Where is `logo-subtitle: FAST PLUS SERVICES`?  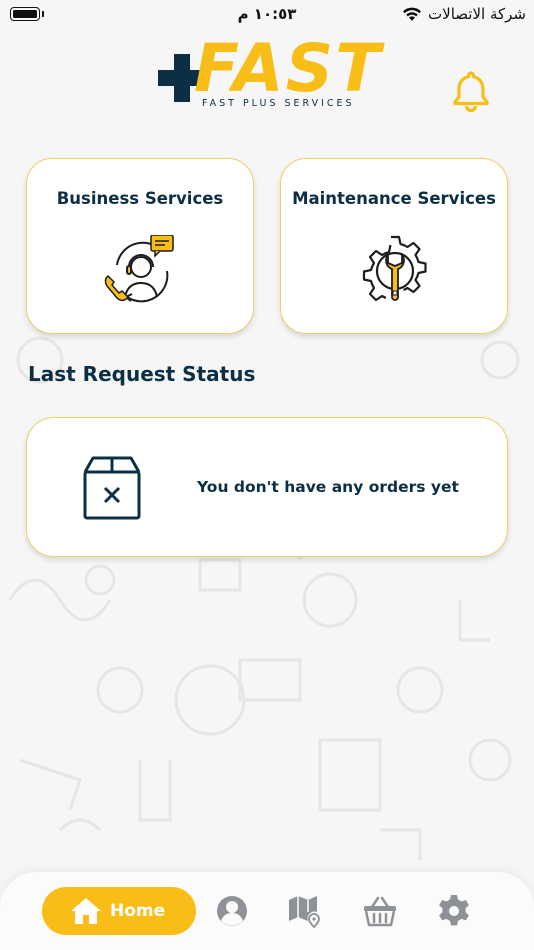
logo-subtitle: FAST PLUS SERVICES is located at coordinates (278, 103).